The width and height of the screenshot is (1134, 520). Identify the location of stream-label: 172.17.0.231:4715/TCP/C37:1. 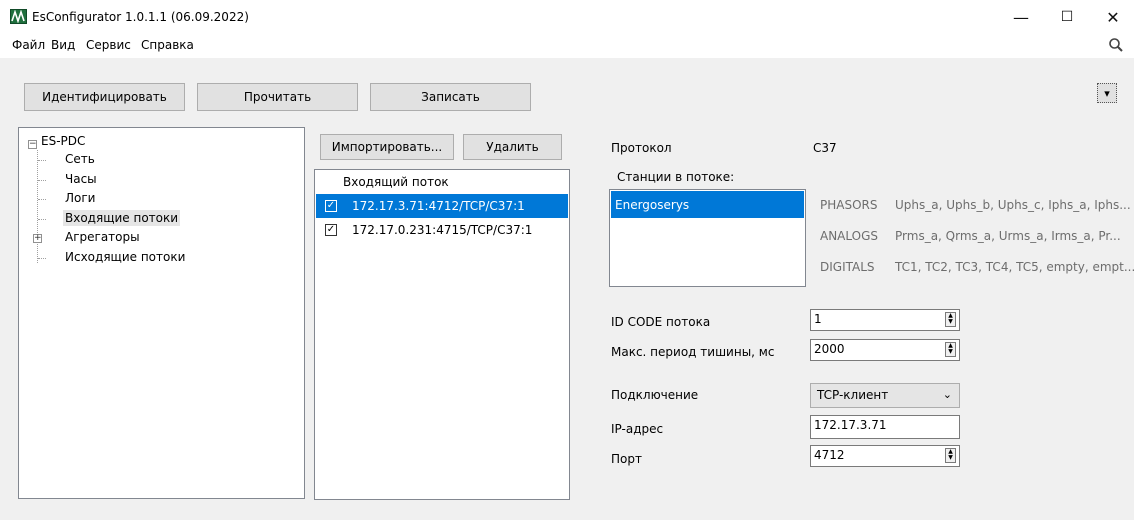
(442, 230).